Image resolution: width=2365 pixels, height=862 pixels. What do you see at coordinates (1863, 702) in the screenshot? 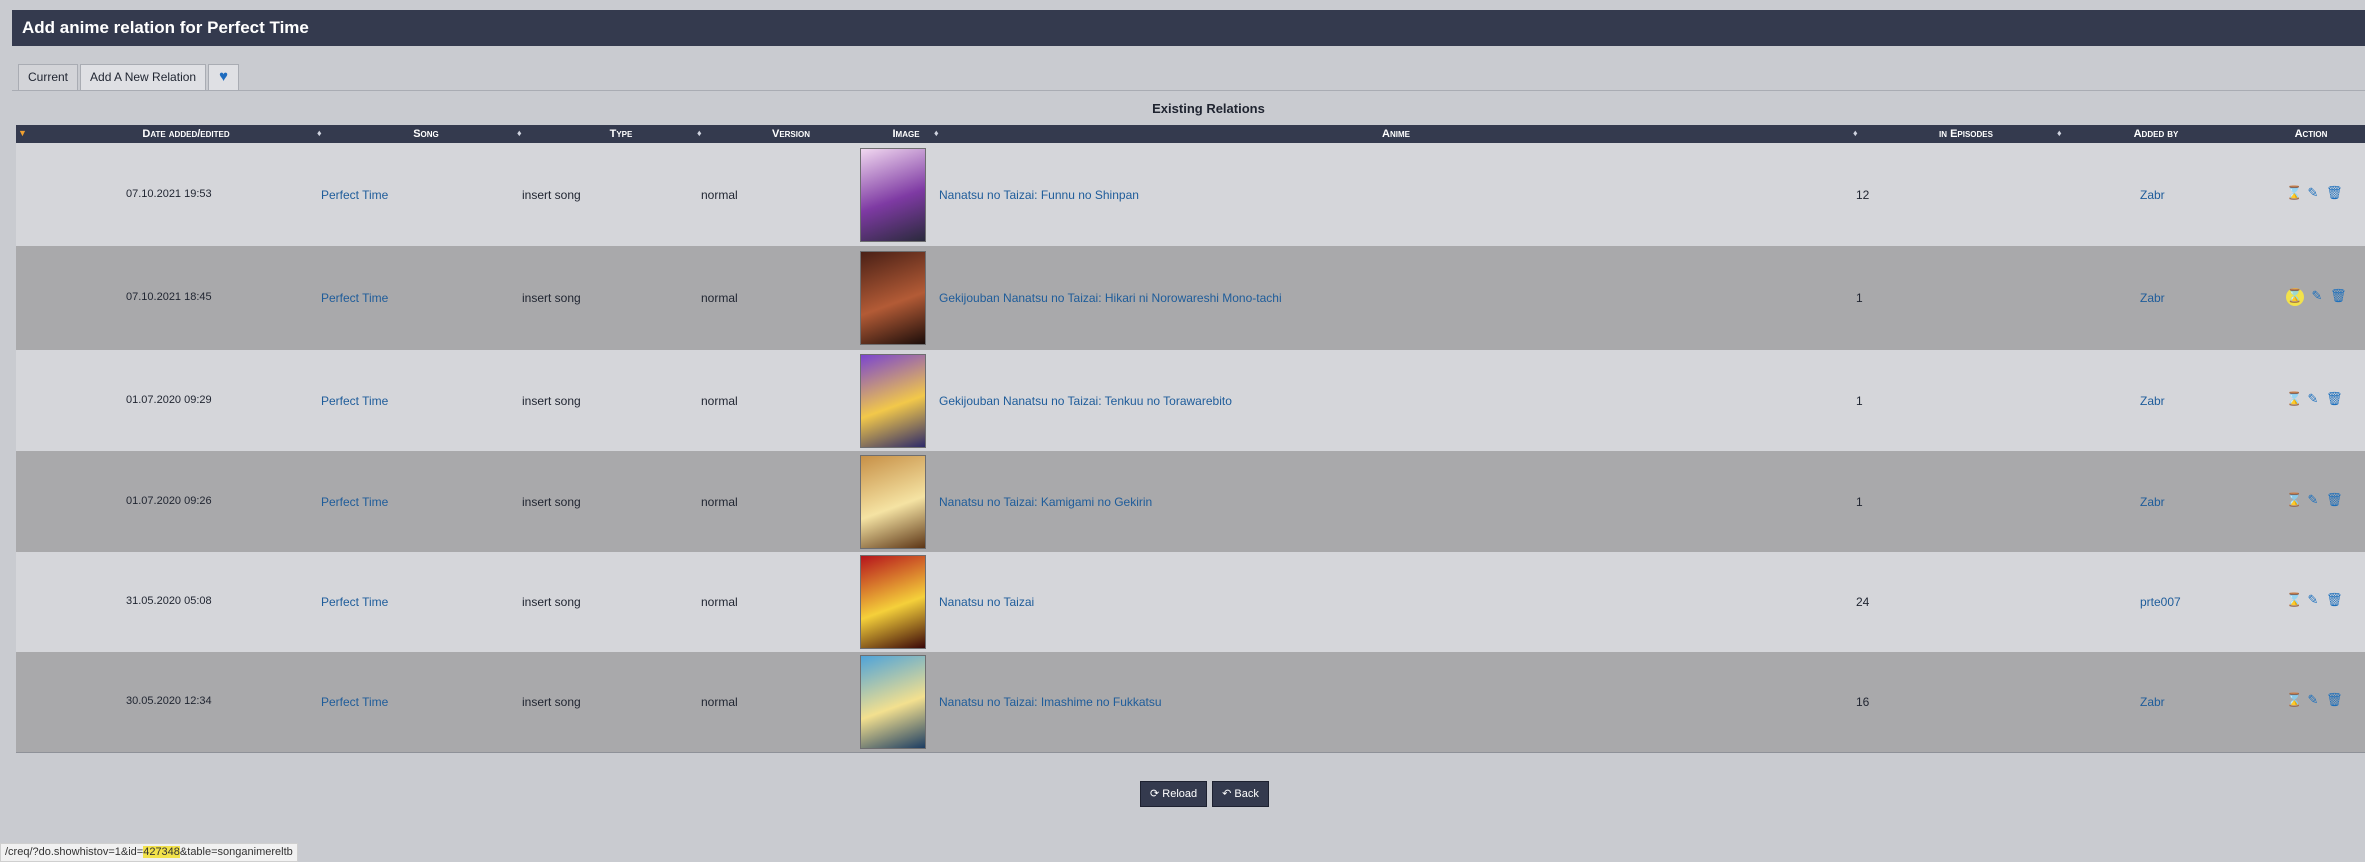
I see `episodes-cell: 16` at bounding box center [1863, 702].